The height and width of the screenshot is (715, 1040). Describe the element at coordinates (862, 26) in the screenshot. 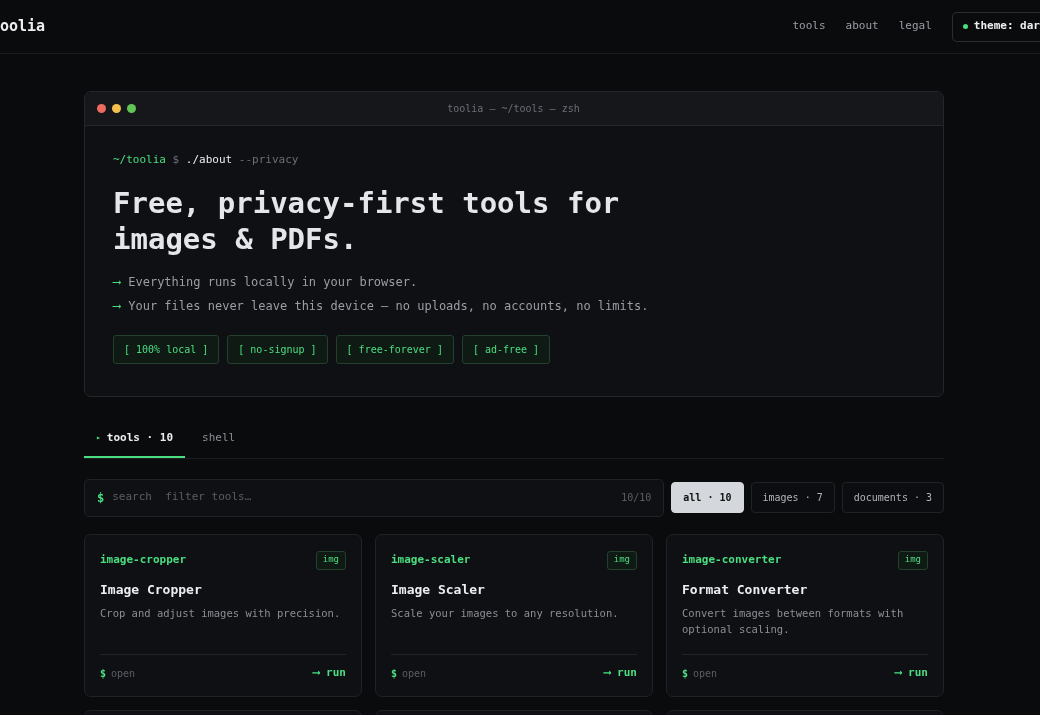

I see `nav-link: about` at that location.